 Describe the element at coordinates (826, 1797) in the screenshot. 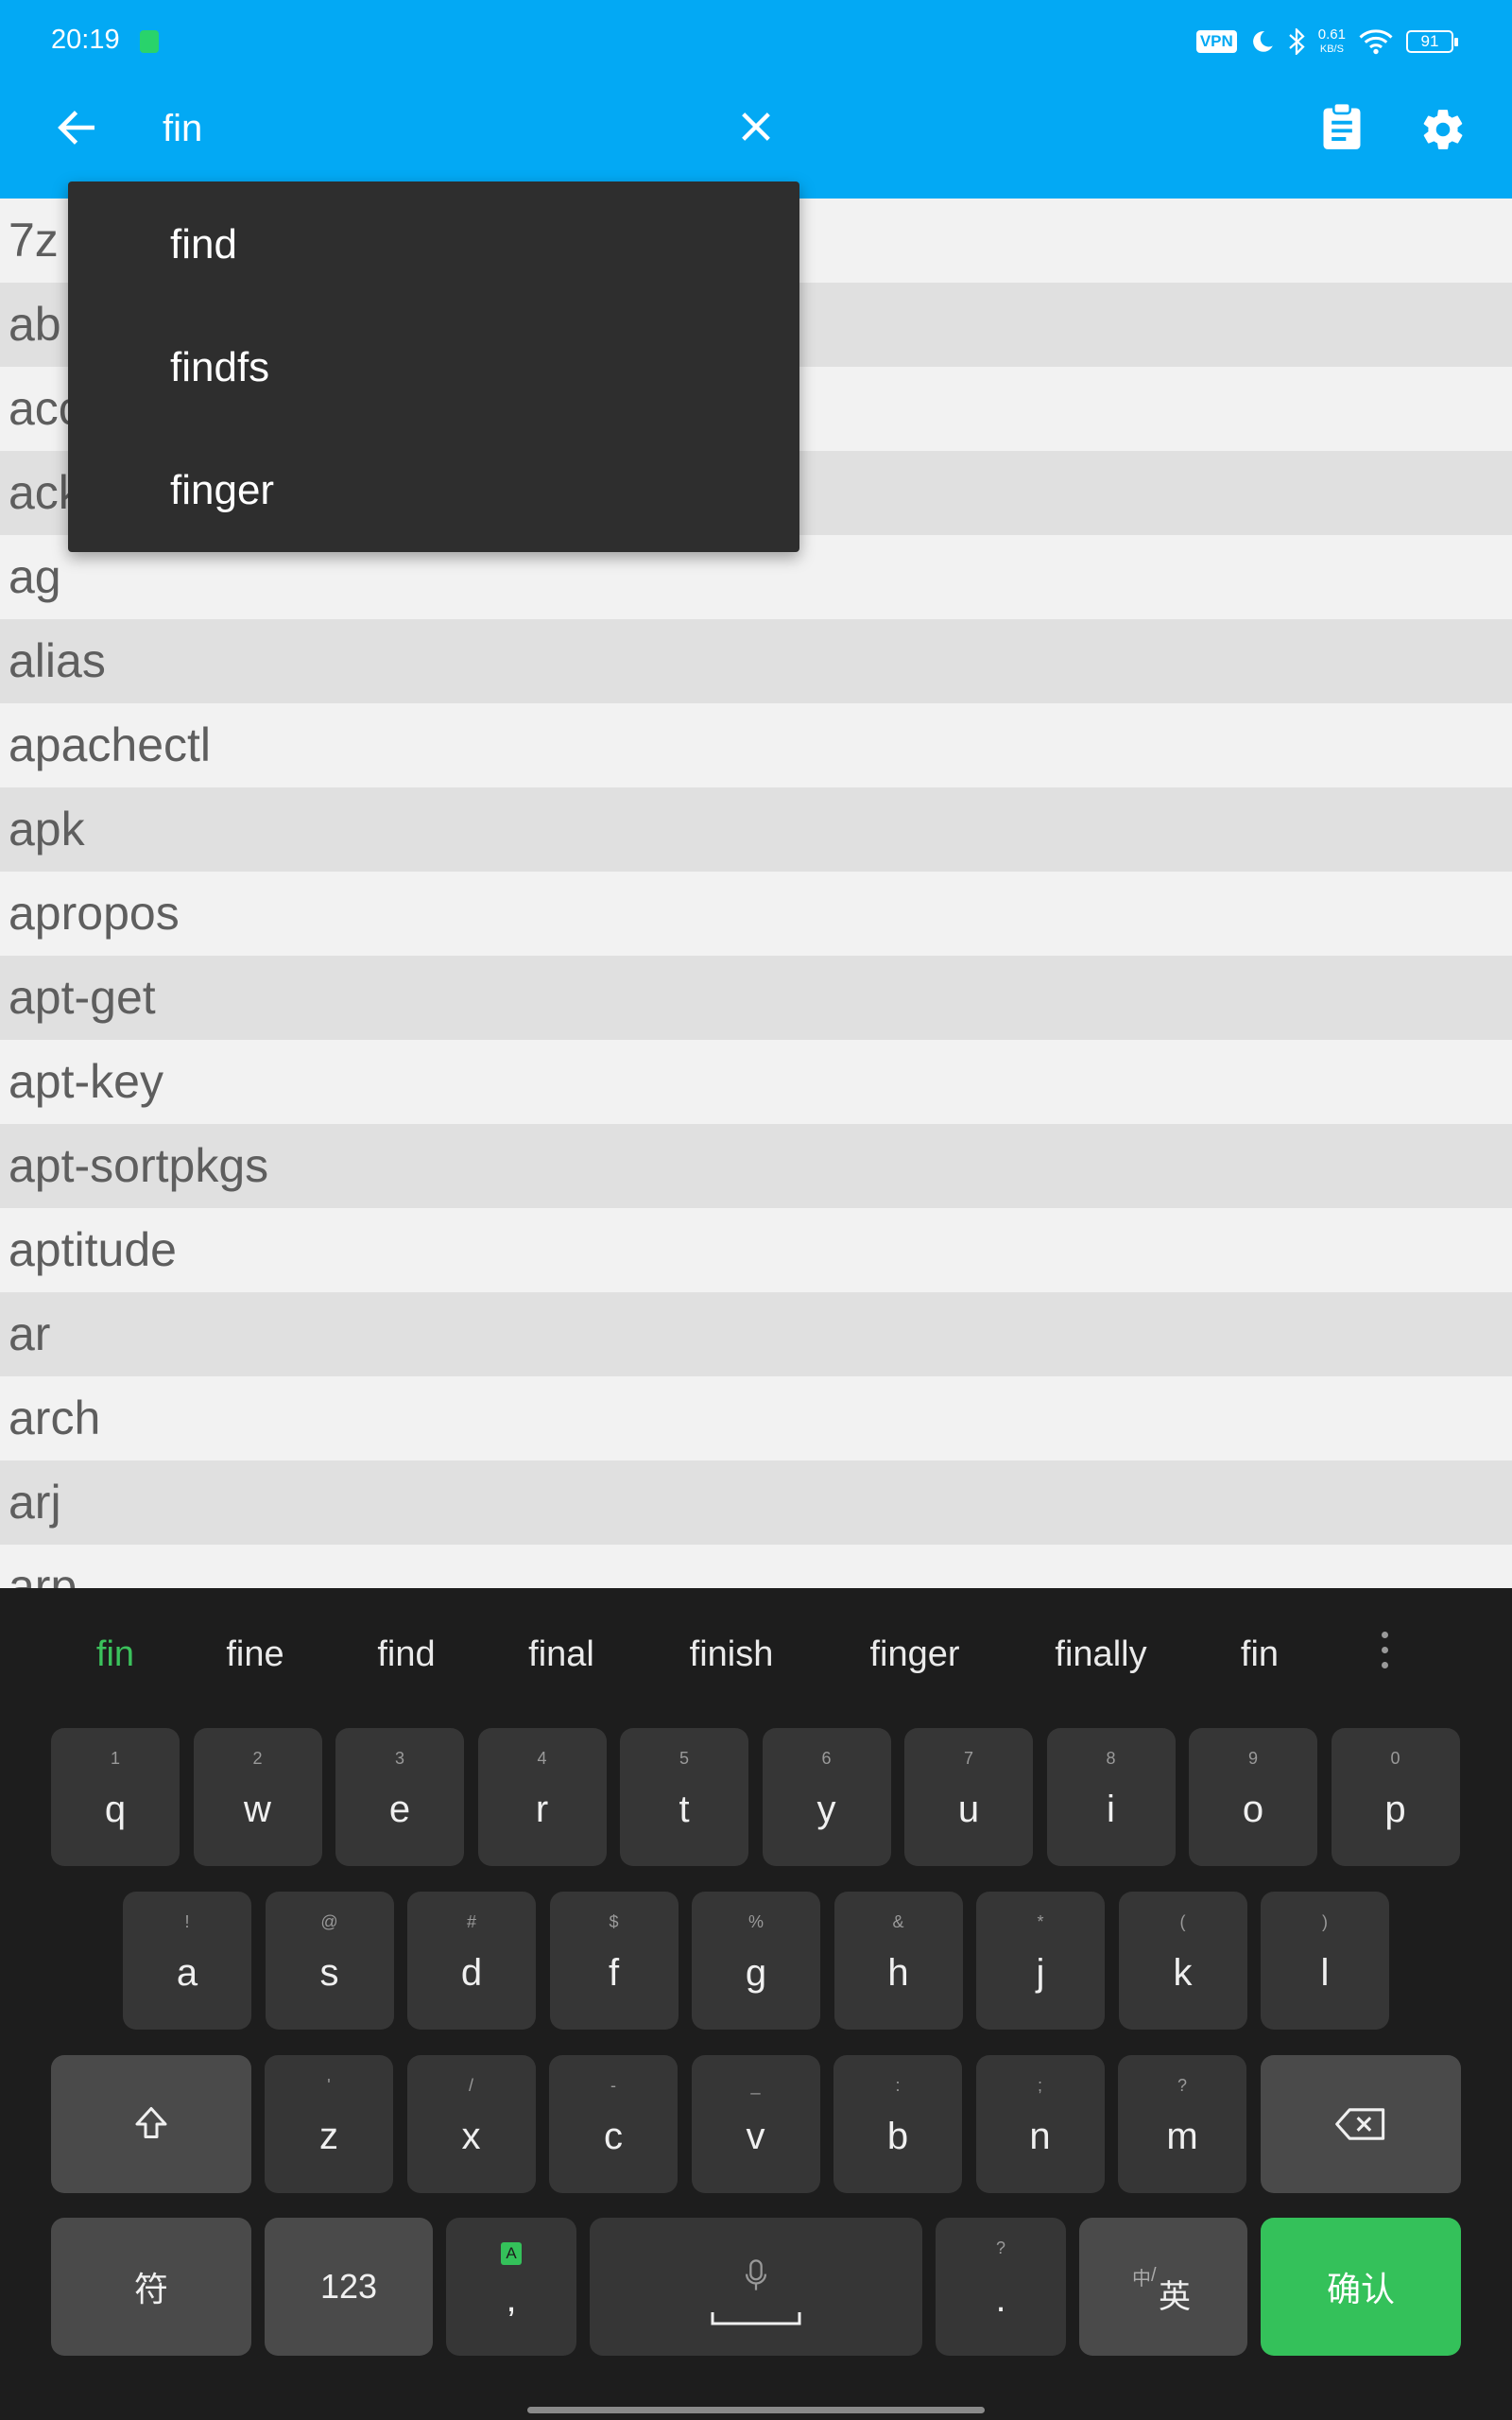

I see `key-y: 6y` at that location.